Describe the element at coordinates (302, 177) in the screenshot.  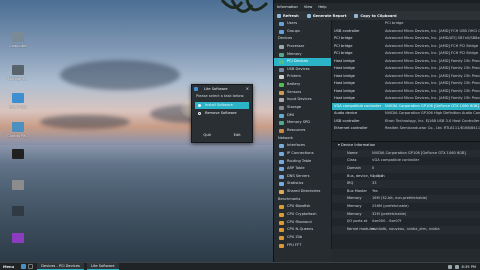
I see `tree-item: DNS Servers` at that location.